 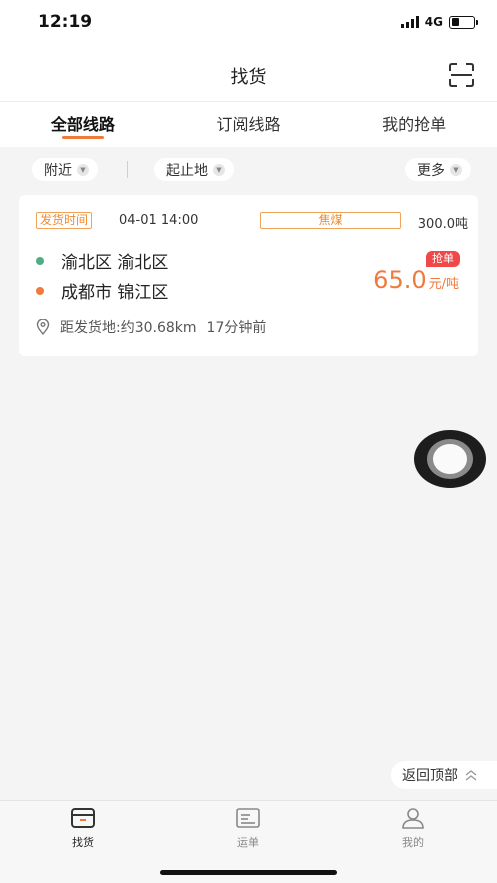 I want to click on assistive-touch-button, so click(x=450, y=459).